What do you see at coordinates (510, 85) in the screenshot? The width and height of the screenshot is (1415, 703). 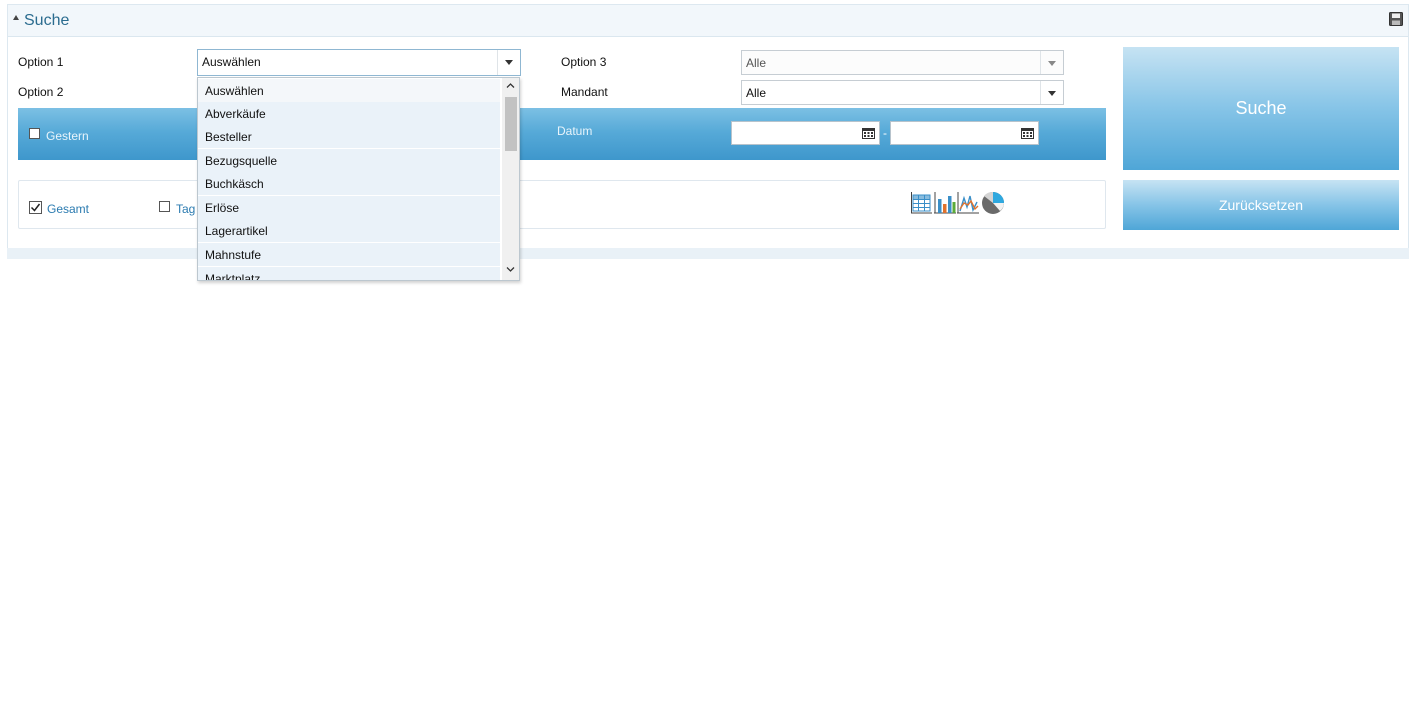 I see `chevron-up-icon` at bounding box center [510, 85].